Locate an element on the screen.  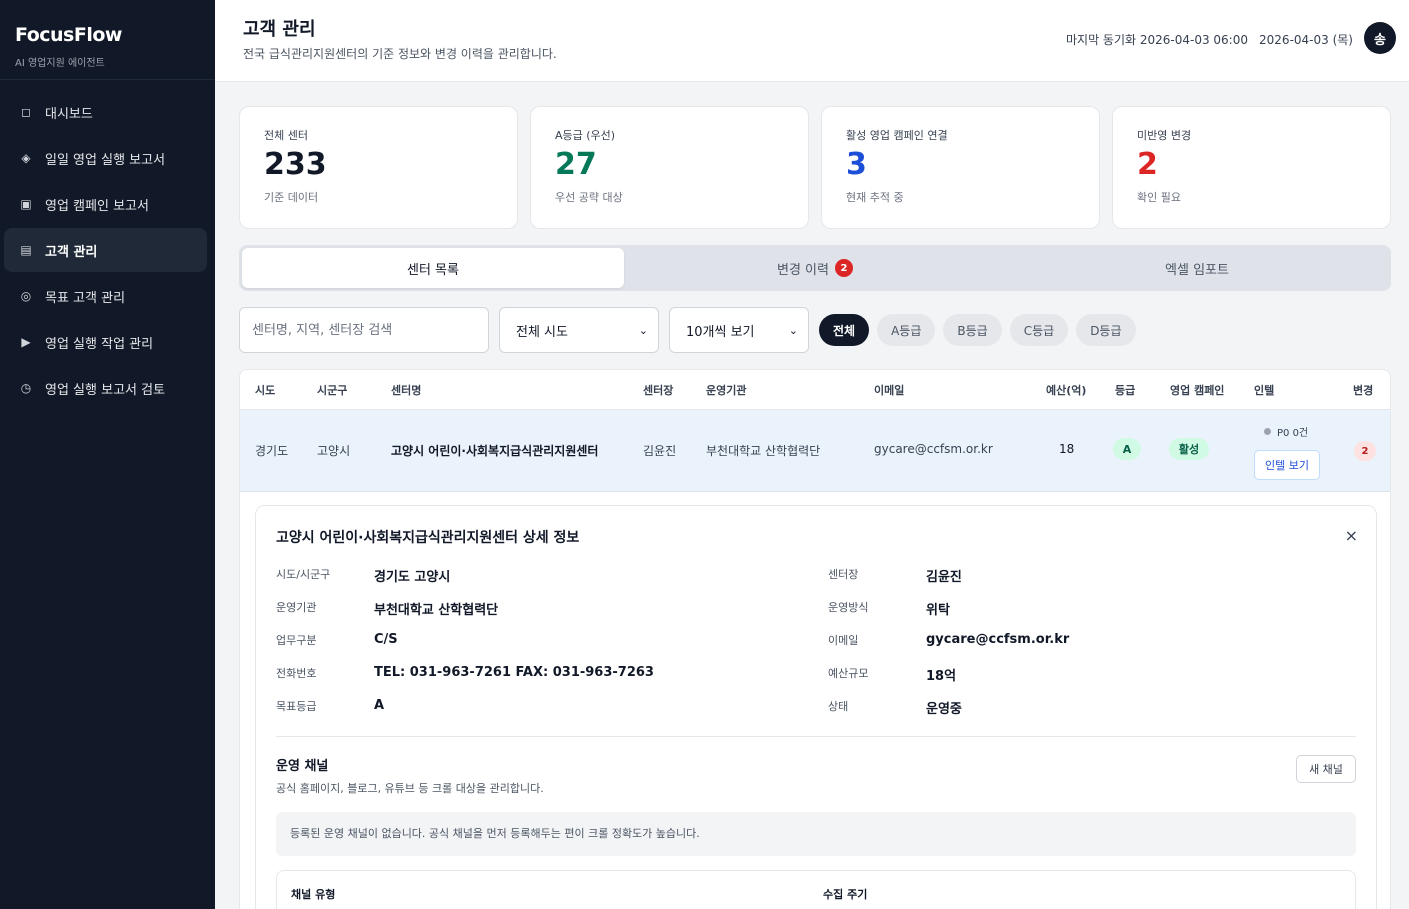
sidebar-item-campaign-report: ▣ 영업 캠페인 보고서 is located at coordinates (105, 204).